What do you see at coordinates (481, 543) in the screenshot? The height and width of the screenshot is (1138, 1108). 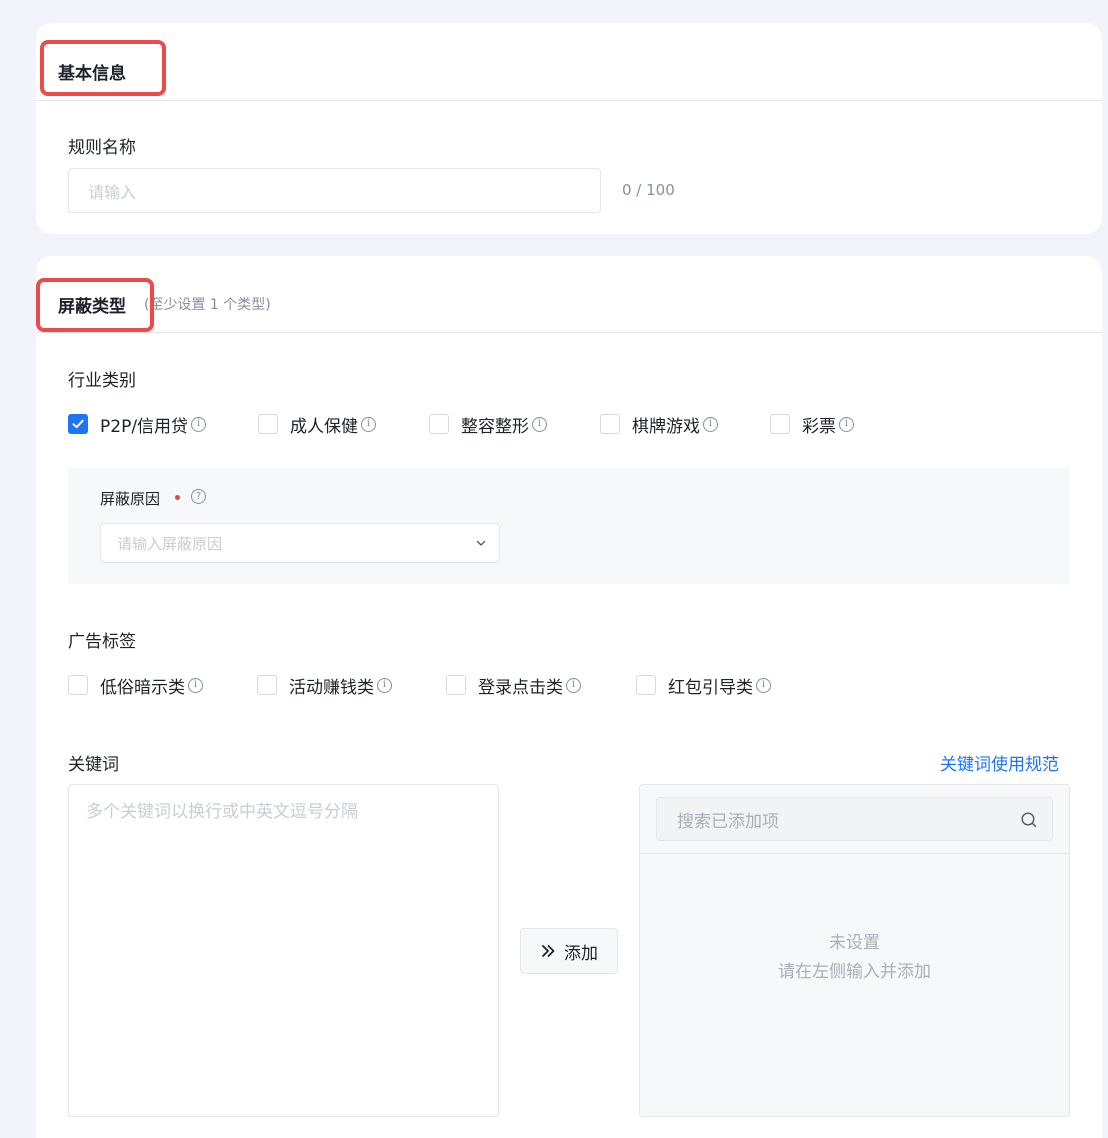 I see `chevron-down-icon` at bounding box center [481, 543].